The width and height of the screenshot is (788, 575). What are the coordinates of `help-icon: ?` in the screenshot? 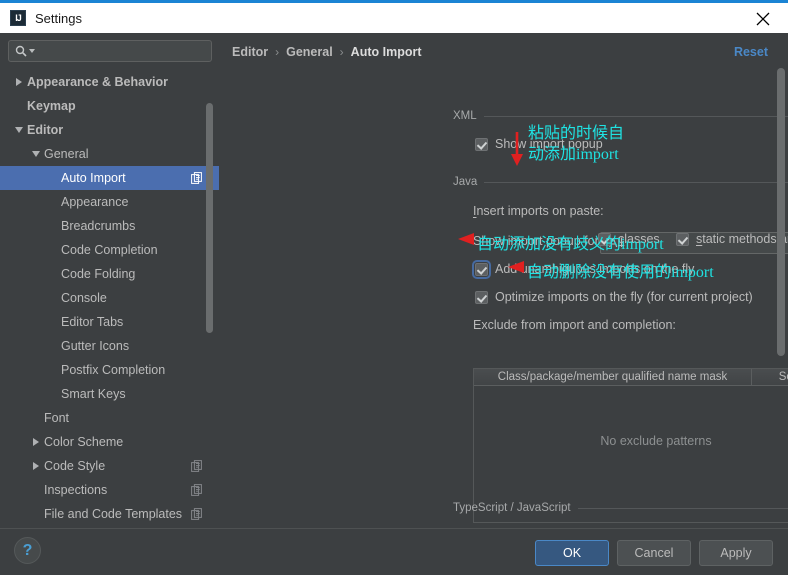 It's located at (27, 550).